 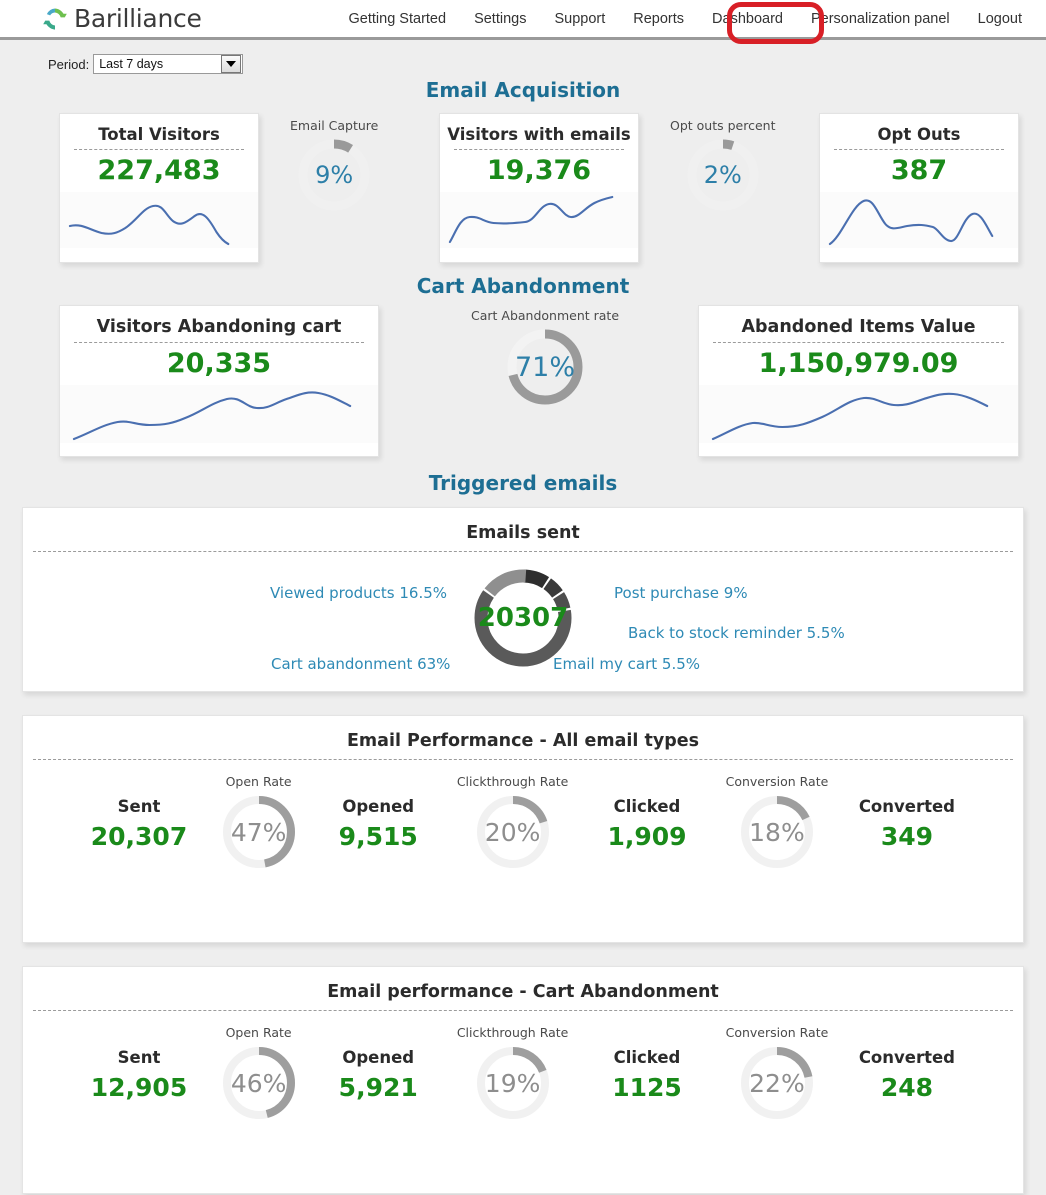 What do you see at coordinates (359, 593) in the screenshot?
I see `donut-label-viewed-products: Viewed products 16.5%` at bounding box center [359, 593].